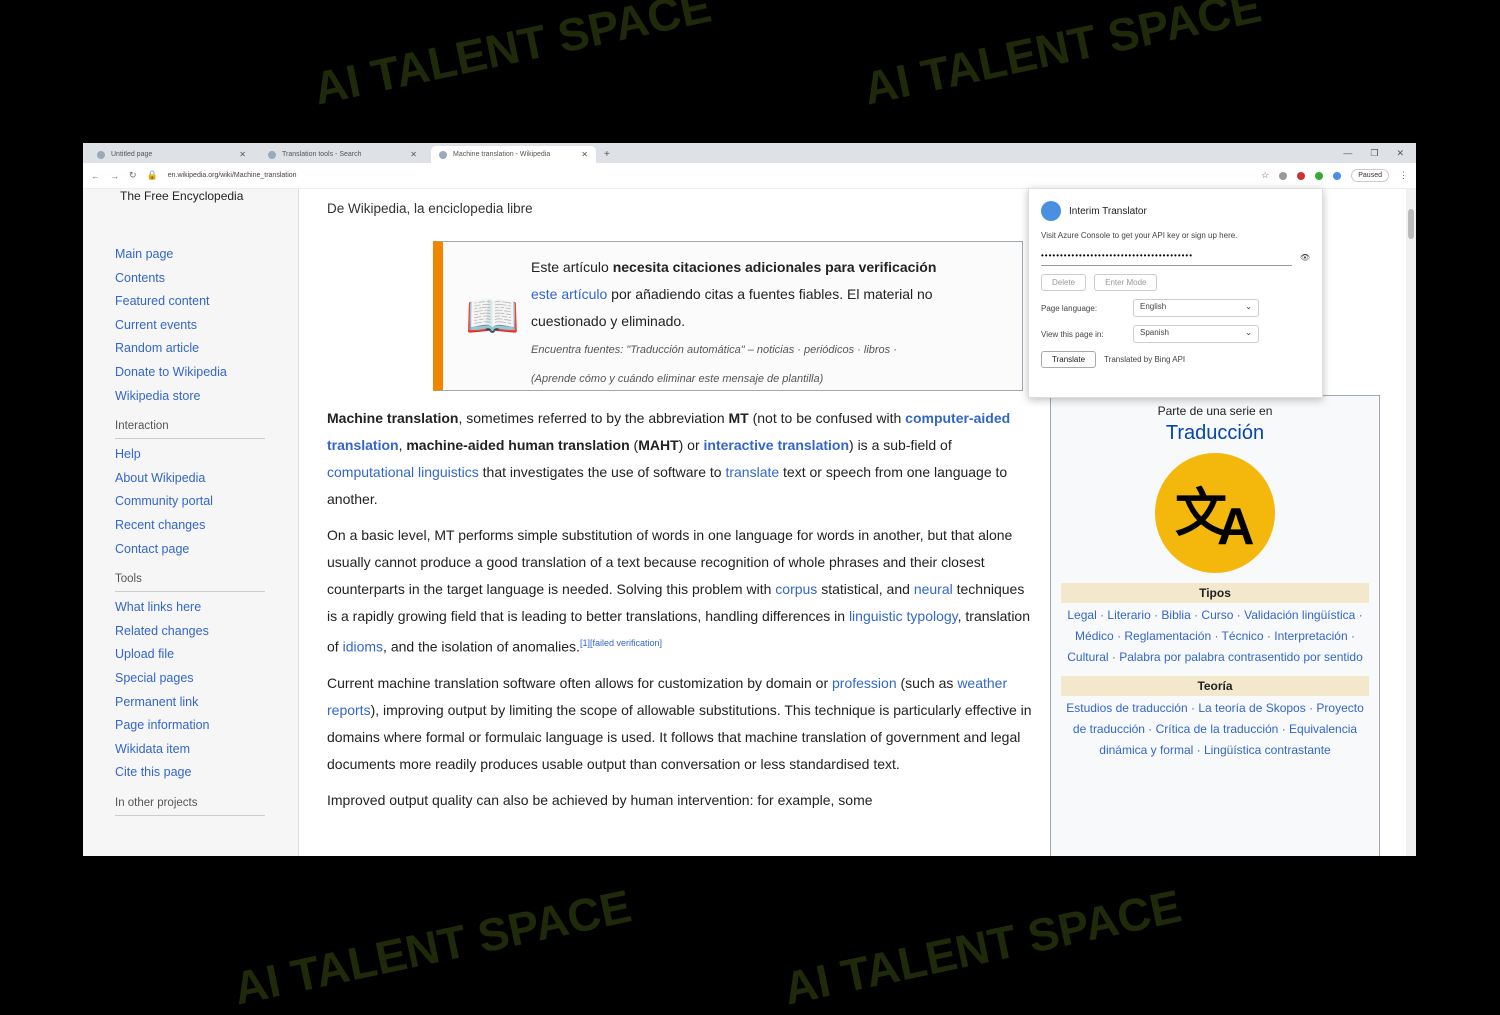  Describe the element at coordinates (206, 397) in the screenshot. I see `nav-store: Wikipedia store` at that location.